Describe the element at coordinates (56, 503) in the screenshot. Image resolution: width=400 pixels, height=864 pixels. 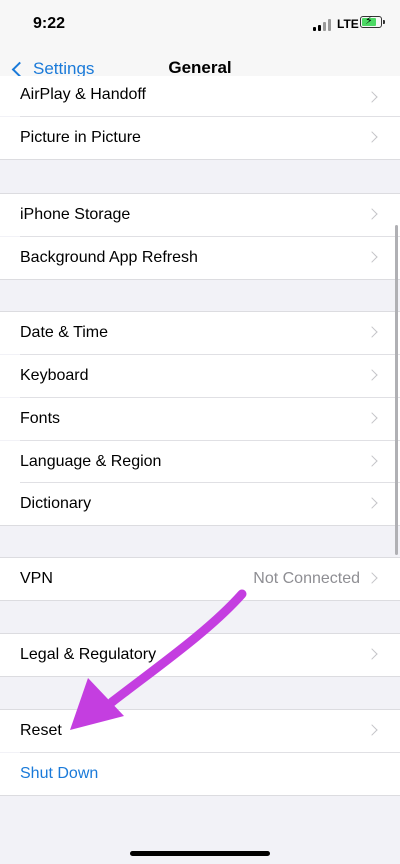
I see `list-item-label: Dictionary` at that location.